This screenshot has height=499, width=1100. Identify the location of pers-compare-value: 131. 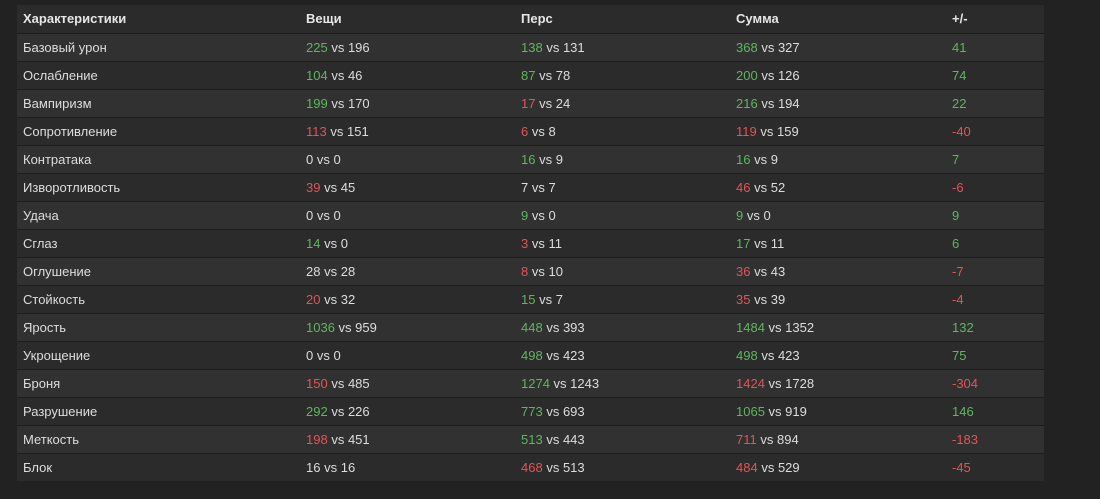
(573, 47).